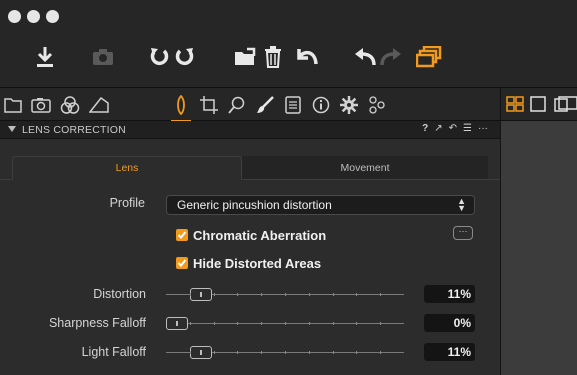 This screenshot has height=375, width=577. I want to click on exposure-icon, so click(99, 105).